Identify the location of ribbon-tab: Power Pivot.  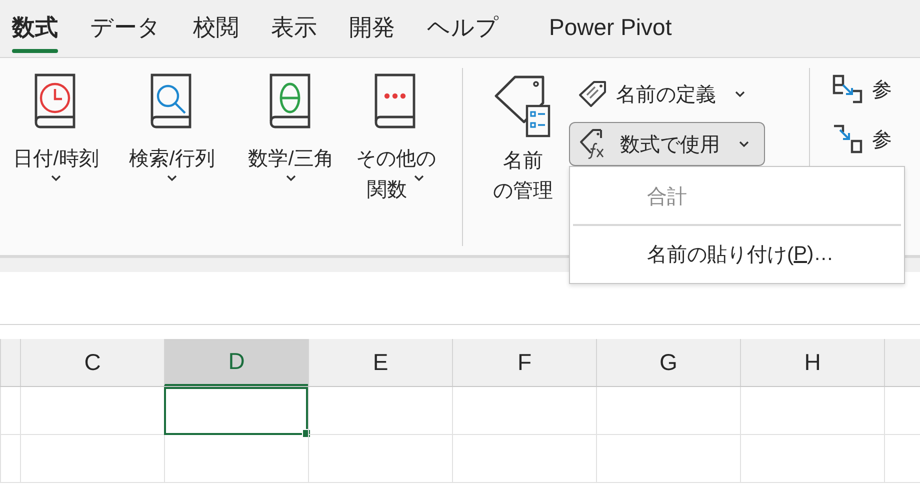
(619, 28).